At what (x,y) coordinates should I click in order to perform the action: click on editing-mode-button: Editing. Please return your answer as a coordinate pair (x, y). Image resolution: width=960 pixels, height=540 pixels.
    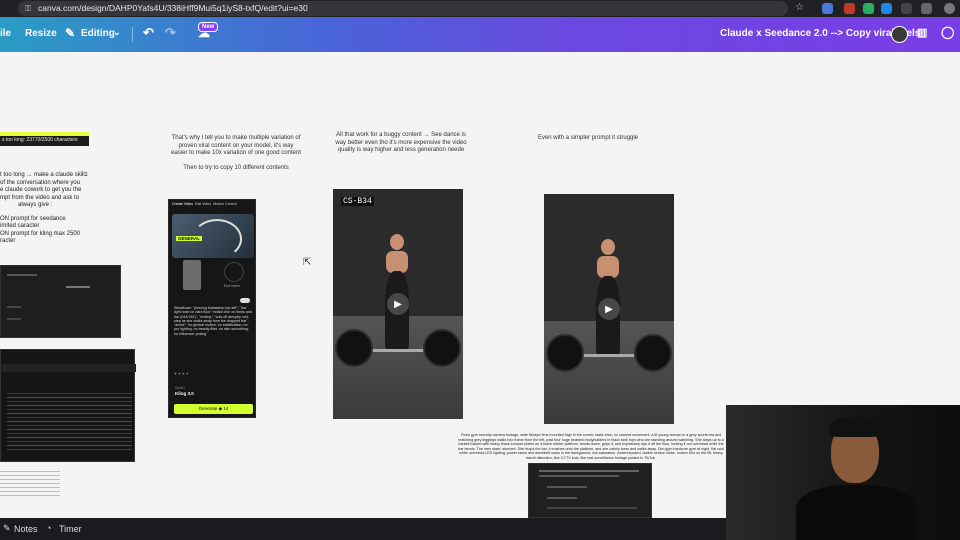
    Looking at the image, I should click on (98, 33).